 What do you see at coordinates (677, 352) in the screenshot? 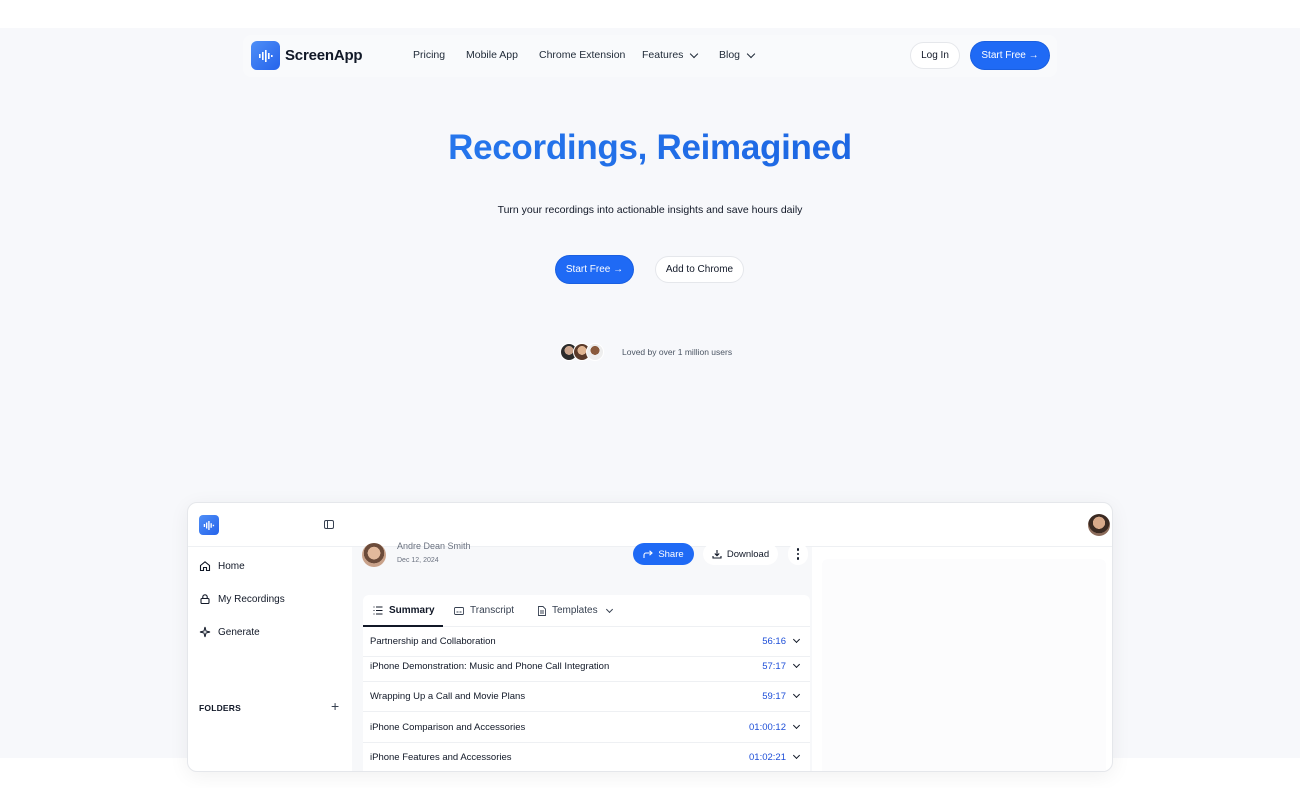
I see `social-proof-text: Loved by over 1 million users` at bounding box center [677, 352].